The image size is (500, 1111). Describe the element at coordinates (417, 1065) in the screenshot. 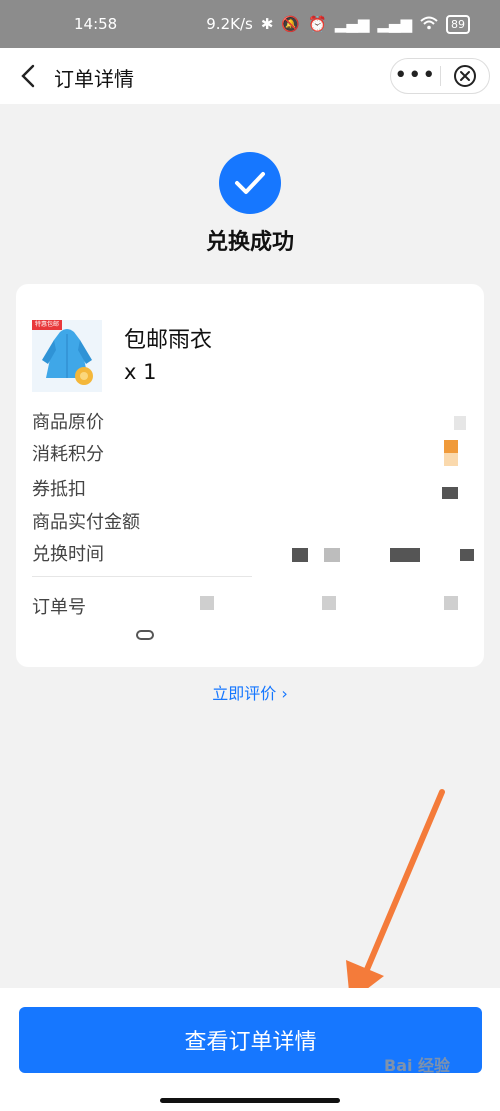

I see `watermark: Bai 经验` at that location.